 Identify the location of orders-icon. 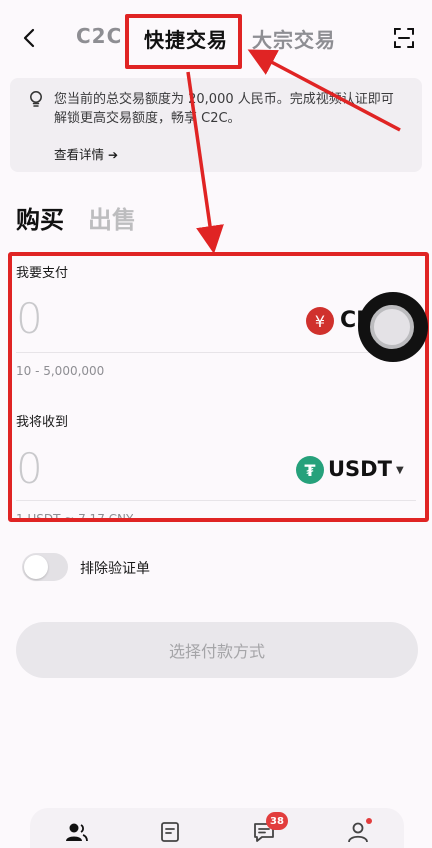
(170, 832).